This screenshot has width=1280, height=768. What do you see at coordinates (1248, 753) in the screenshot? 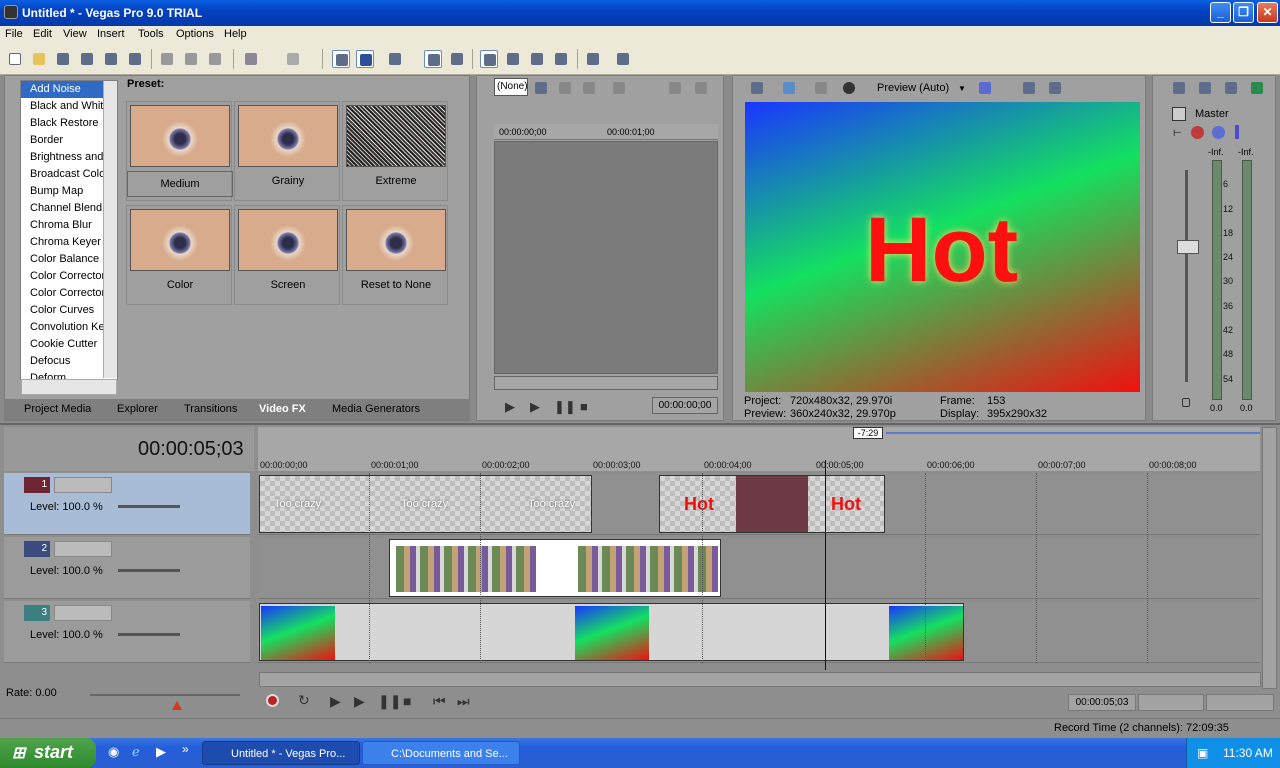
I see `clock: 11:30 AM` at bounding box center [1248, 753].